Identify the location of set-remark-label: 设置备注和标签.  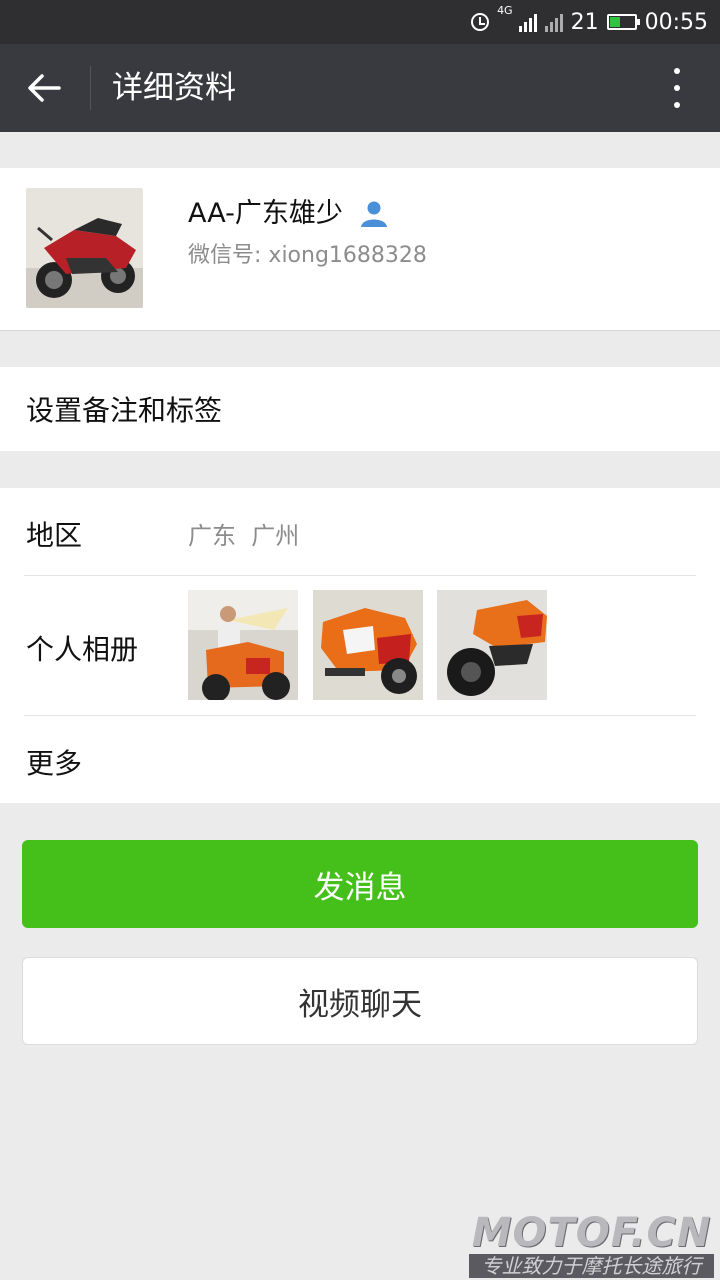
(124, 410).